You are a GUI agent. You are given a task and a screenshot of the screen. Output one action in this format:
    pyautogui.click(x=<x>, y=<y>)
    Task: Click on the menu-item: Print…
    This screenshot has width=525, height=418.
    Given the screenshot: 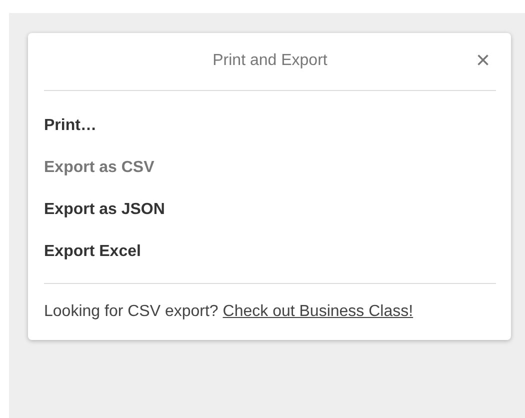 What is the action you would take?
    pyautogui.click(x=70, y=126)
    